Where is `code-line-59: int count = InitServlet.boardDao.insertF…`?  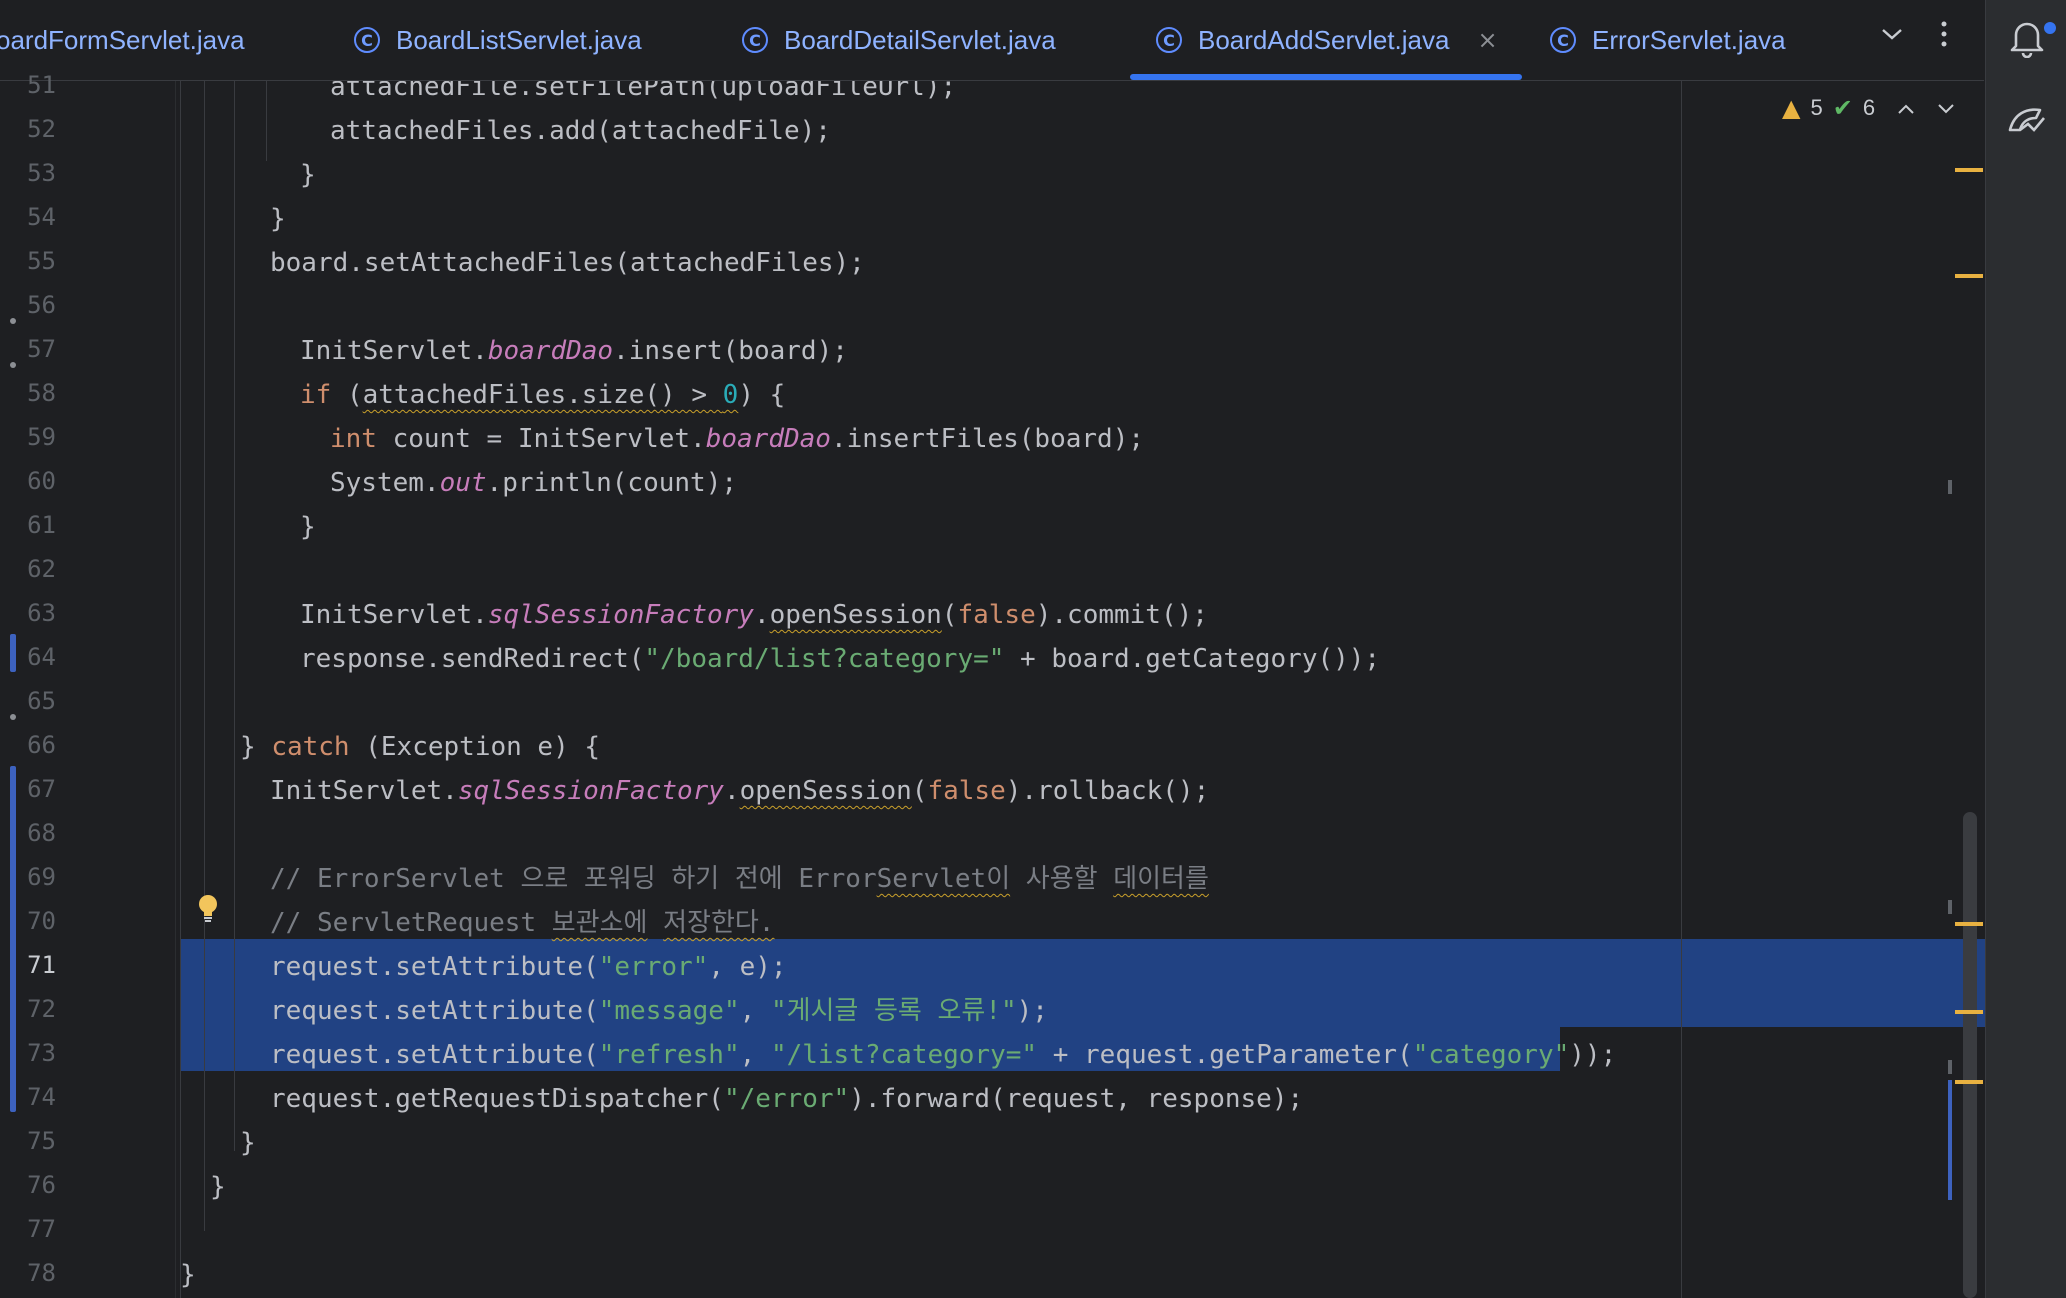
code-line-59: int count = InitServlet.boardDao.insertF… is located at coordinates (737, 439).